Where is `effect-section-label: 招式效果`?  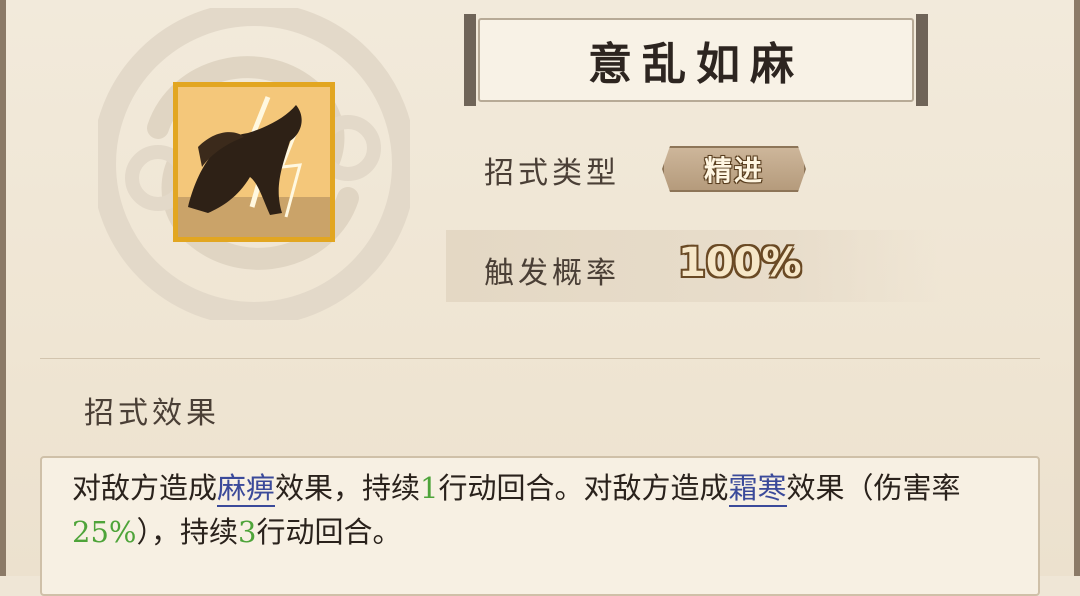
effect-section-label: 招式效果 is located at coordinates (152, 413).